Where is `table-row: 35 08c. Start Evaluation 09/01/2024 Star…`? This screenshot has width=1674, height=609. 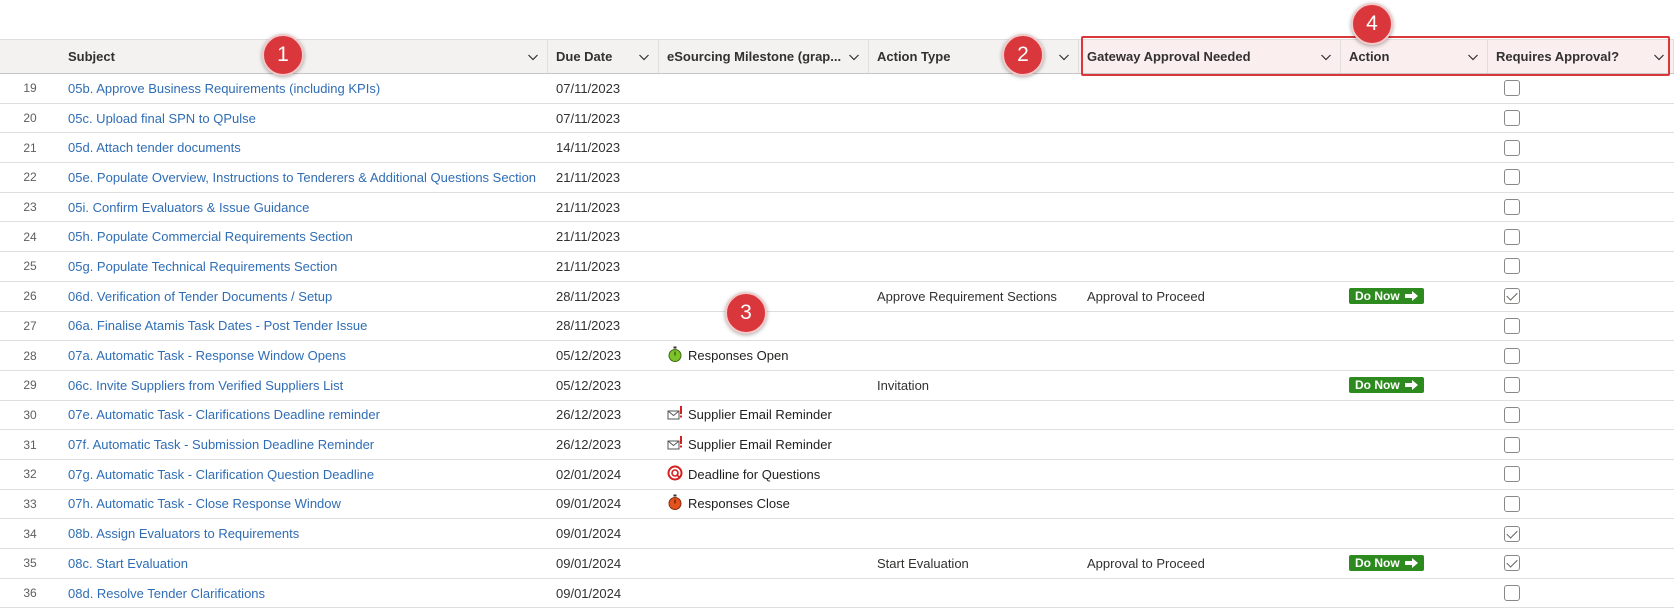
table-row: 35 08c. Start Evaluation 09/01/2024 Star… is located at coordinates (837, 564).